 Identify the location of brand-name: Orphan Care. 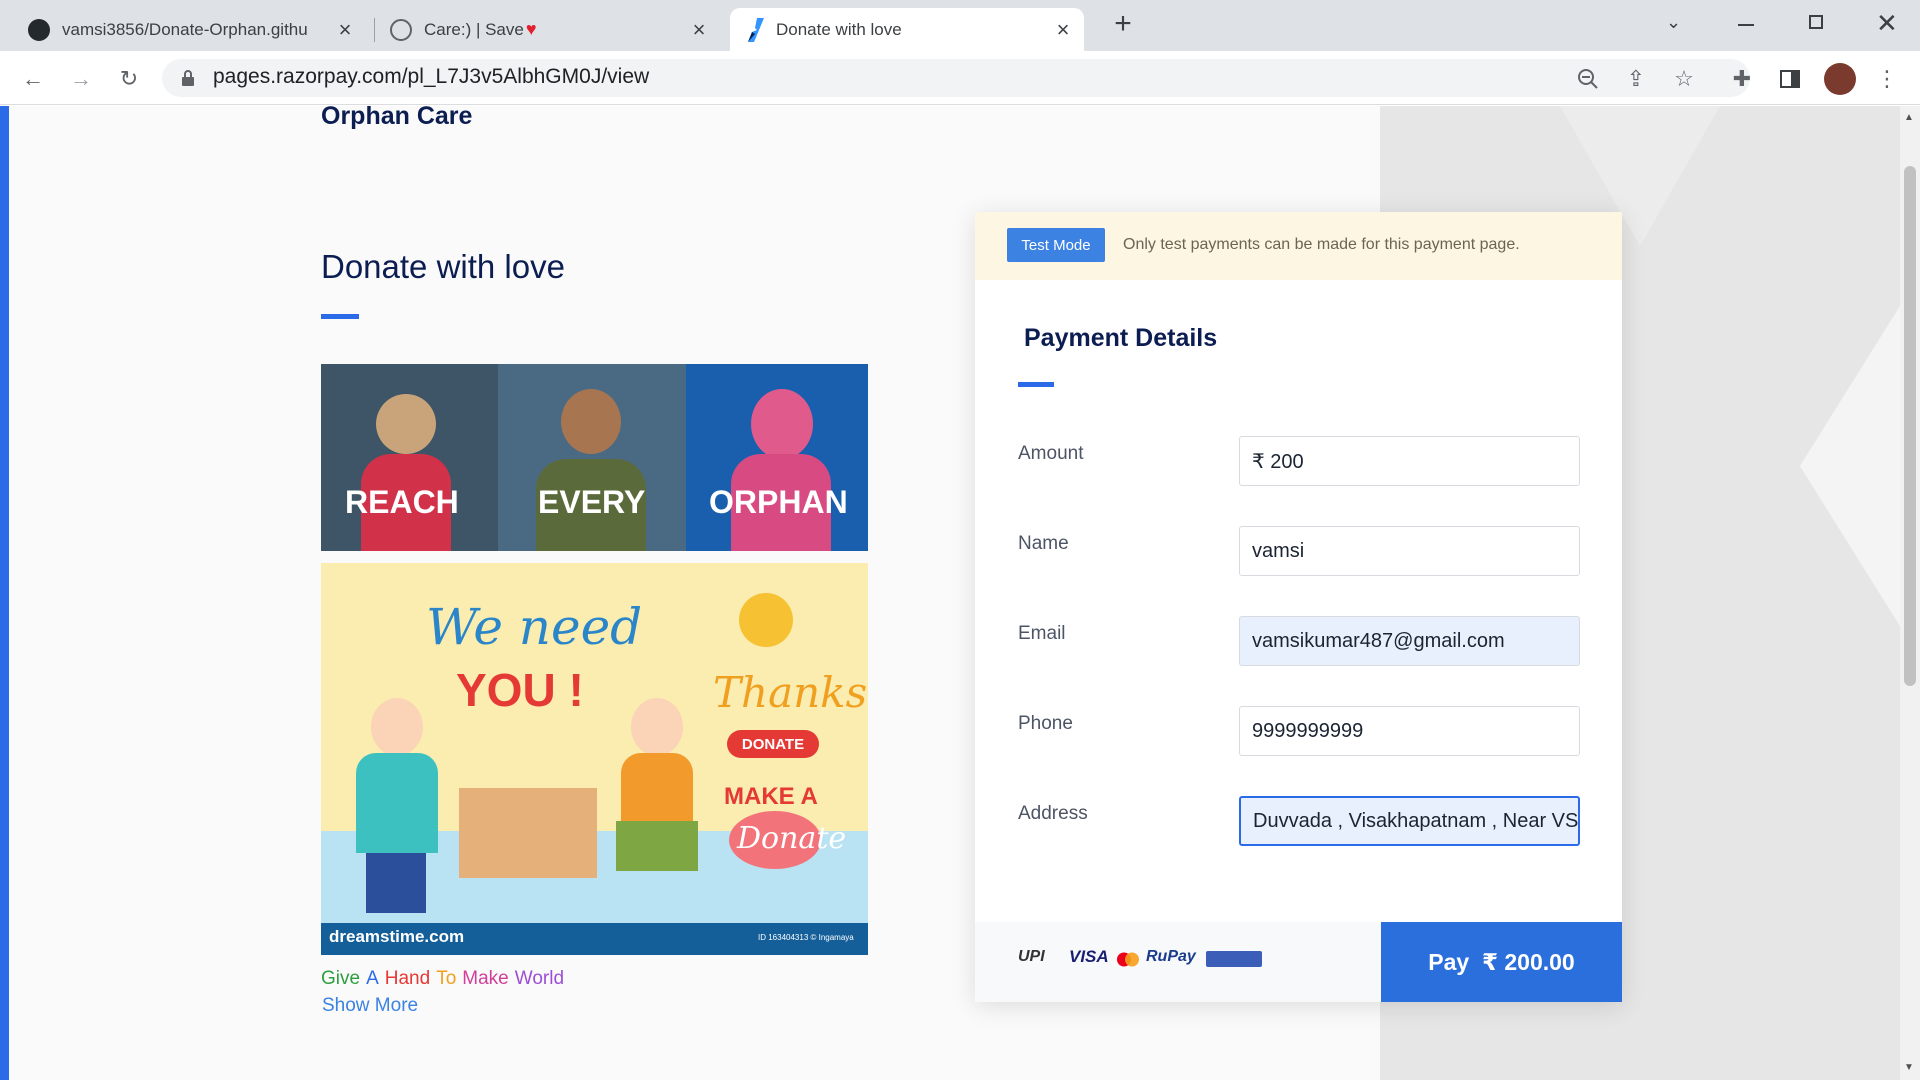
(397, 118).